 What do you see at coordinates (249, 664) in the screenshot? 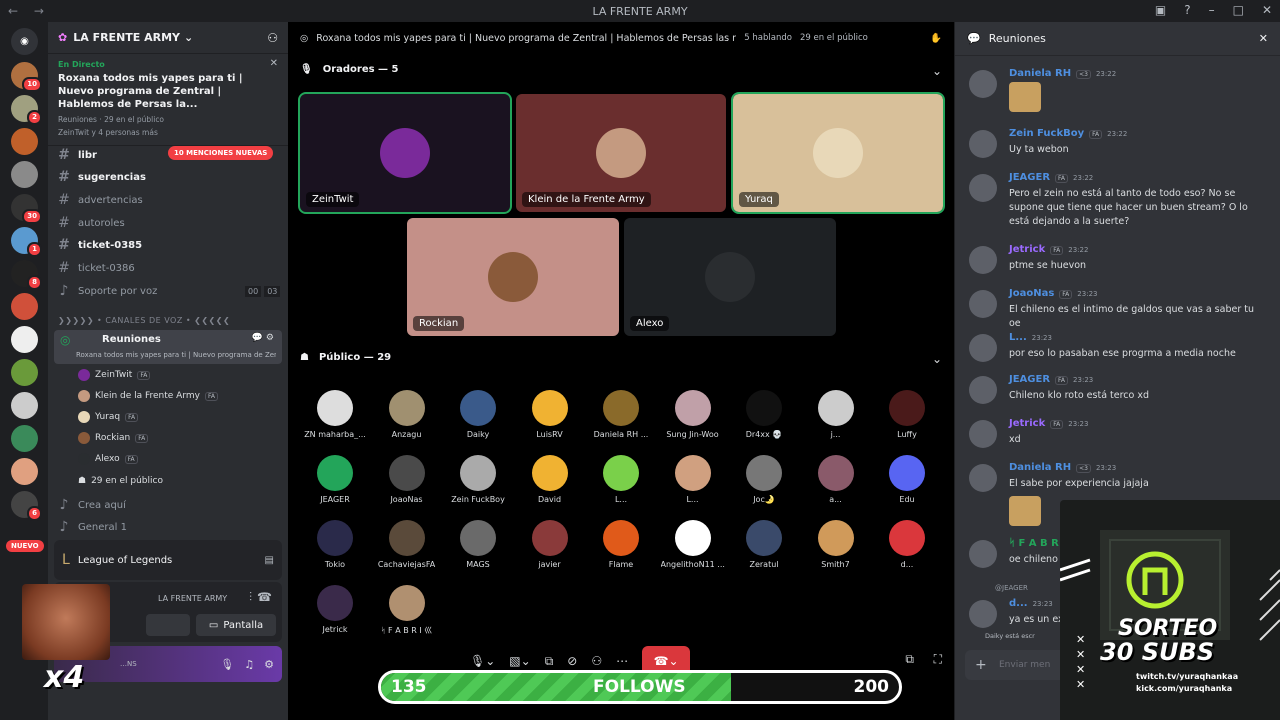
I see `headset-icon: ♫` at bounding box center [249, 664].